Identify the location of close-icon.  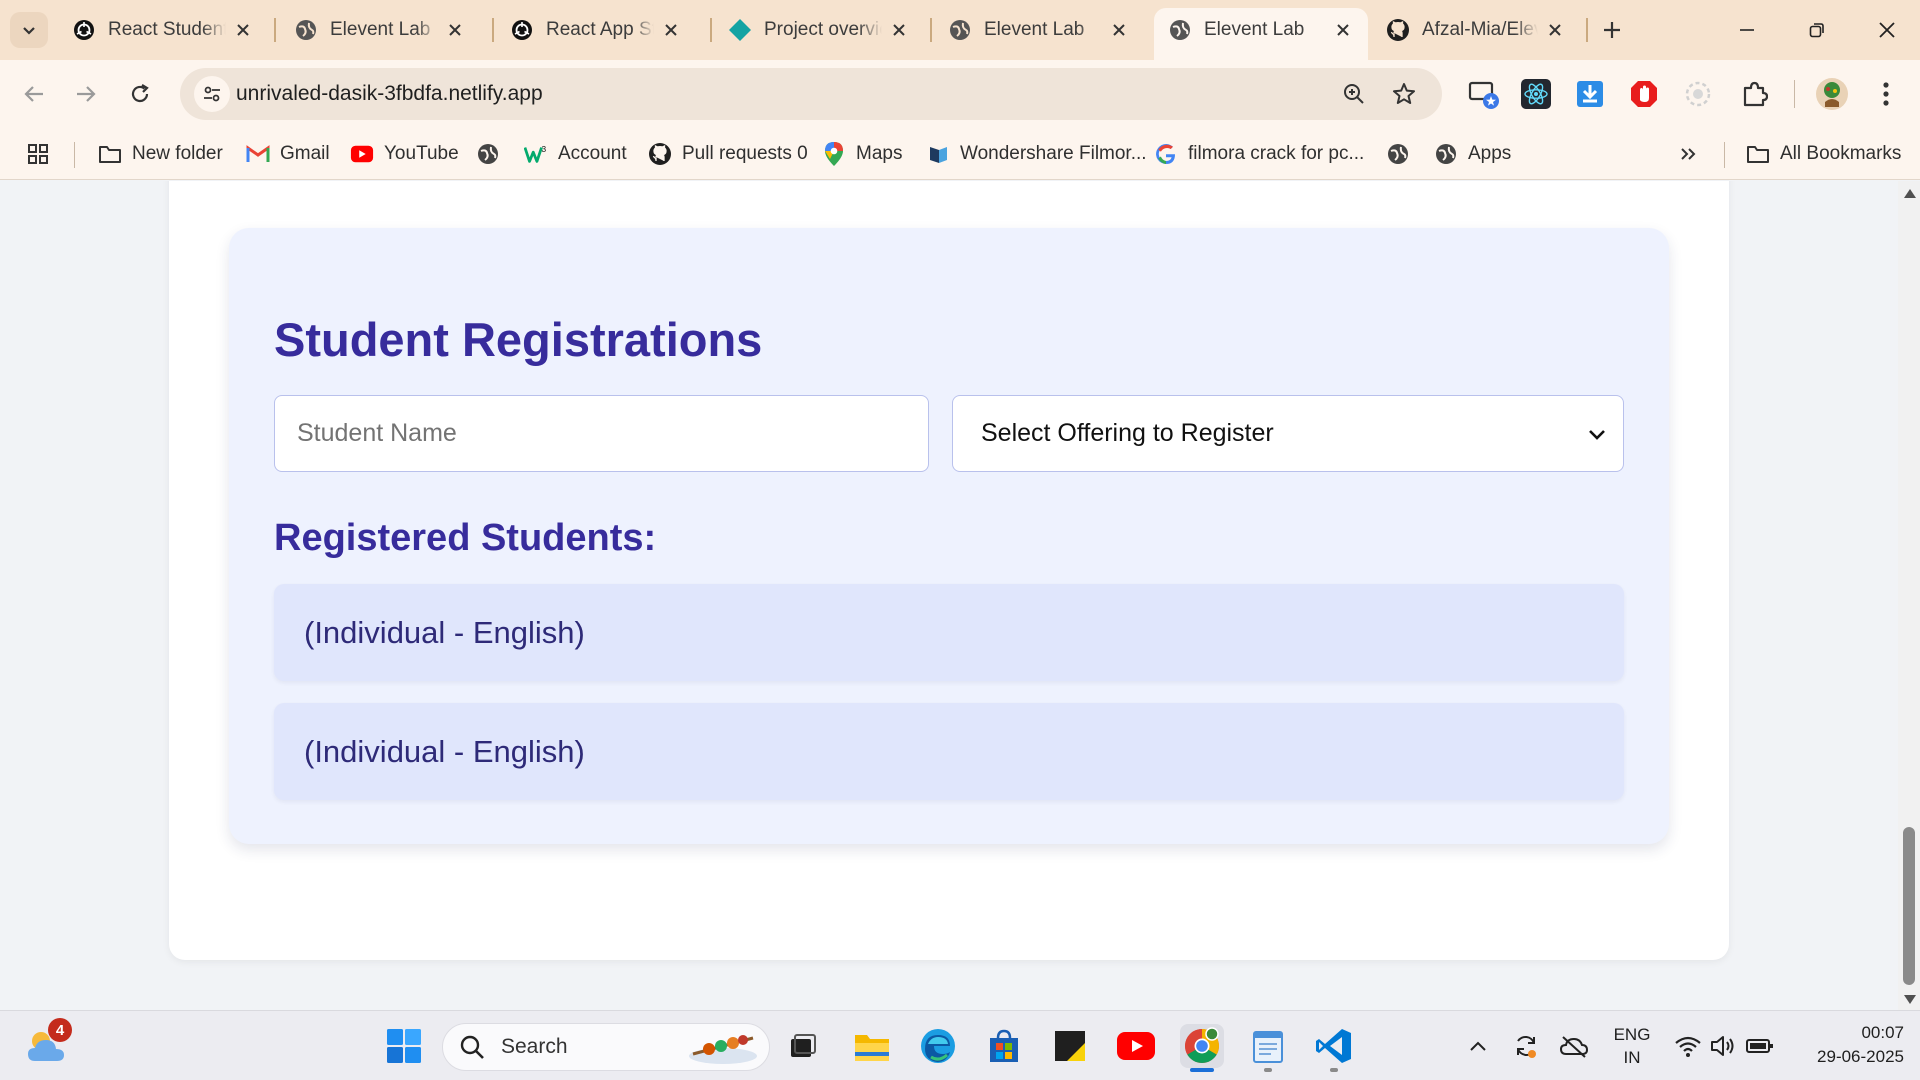
(1887, 30).